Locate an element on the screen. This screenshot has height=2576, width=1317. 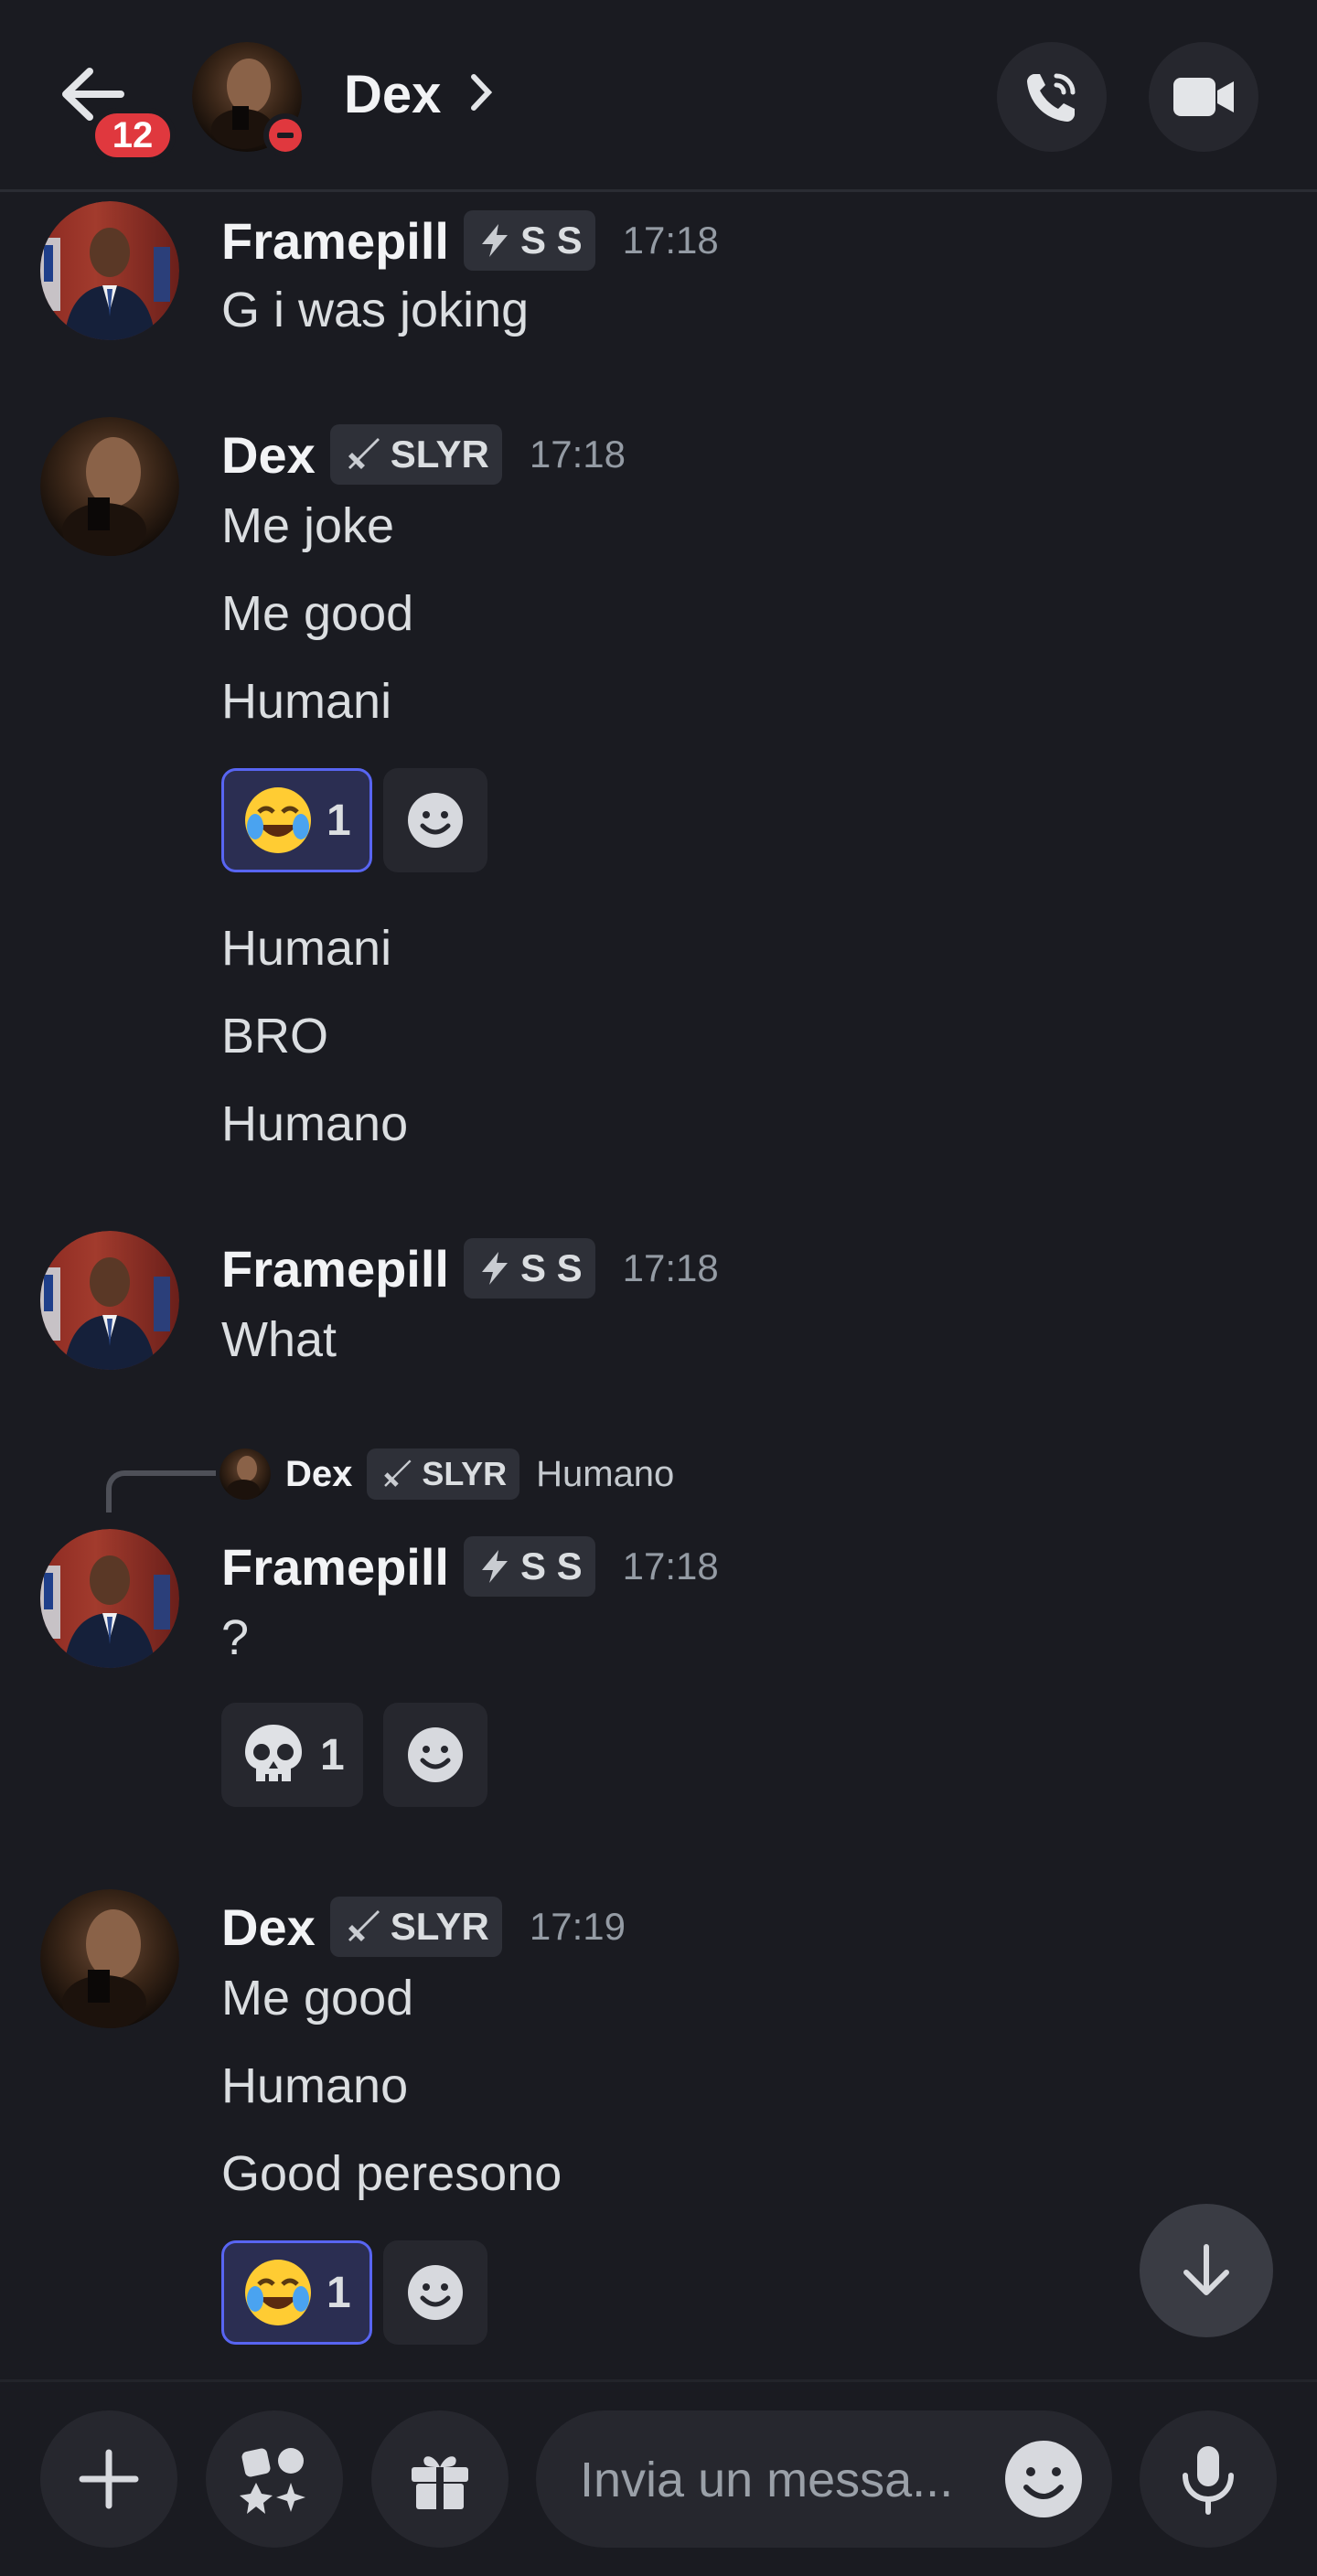
apps-icon is located at coordinates (272, 2481).